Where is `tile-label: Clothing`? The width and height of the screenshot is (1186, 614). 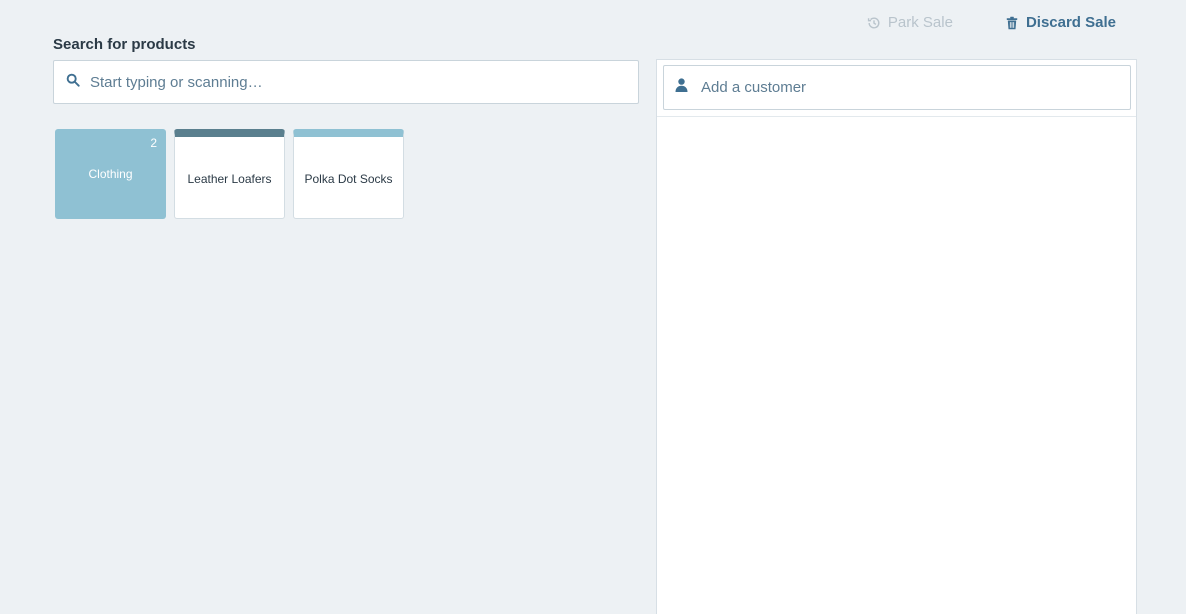
tile-label: Clothing is located at coordinates (110, 174).